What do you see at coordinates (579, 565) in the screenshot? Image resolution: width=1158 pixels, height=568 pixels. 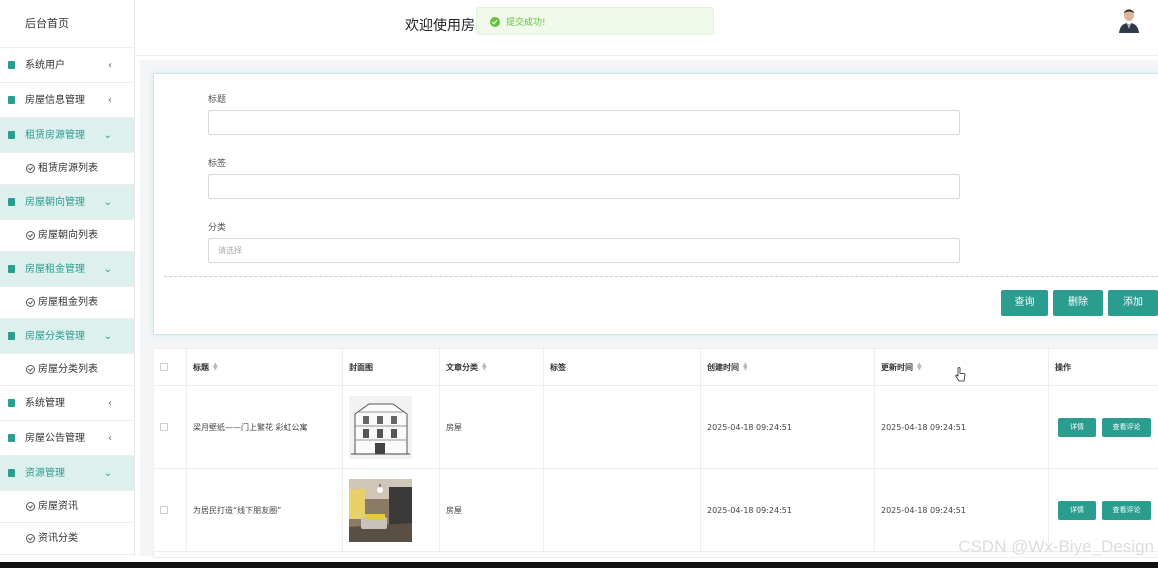 I see `bottom-bar` at bounding box center [579, 565].